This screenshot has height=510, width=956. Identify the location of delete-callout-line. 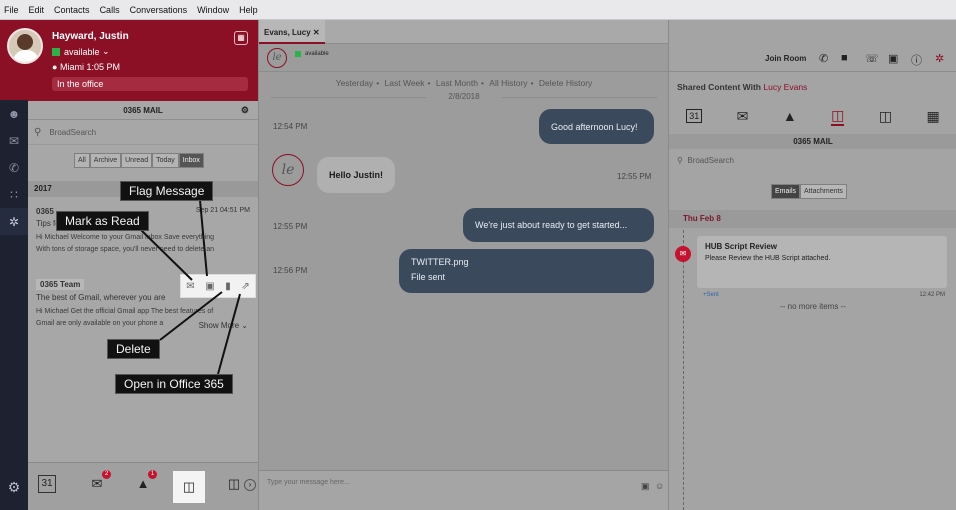
(191, 316).